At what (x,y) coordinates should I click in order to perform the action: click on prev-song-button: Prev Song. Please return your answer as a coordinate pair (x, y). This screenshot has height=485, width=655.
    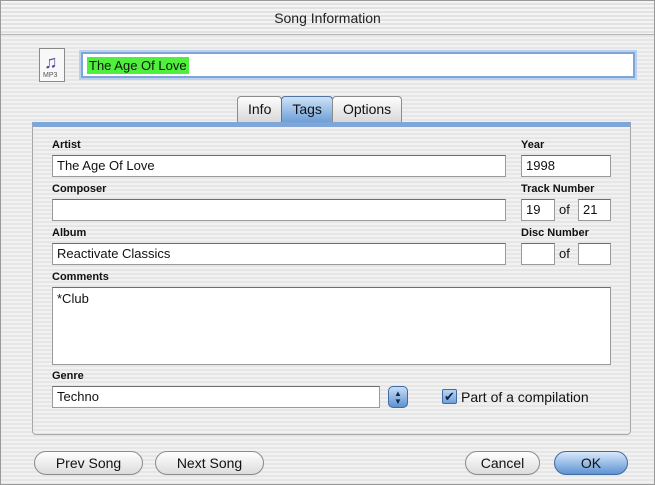
    Looking at the image, I should click on (88, 463).